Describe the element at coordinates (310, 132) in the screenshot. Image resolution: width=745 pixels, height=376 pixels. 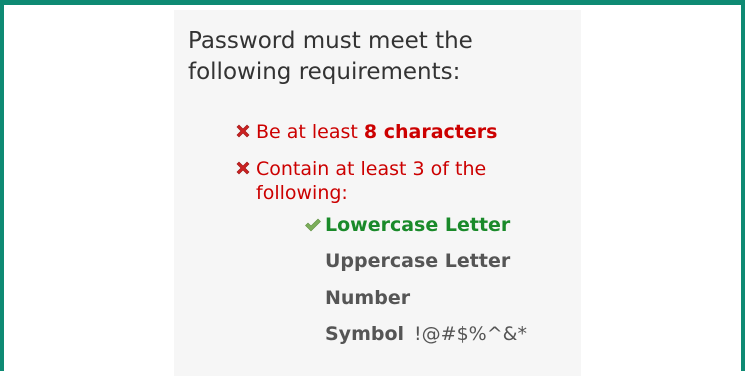
I see `requirement-min-length-text: Be at least` at that location.